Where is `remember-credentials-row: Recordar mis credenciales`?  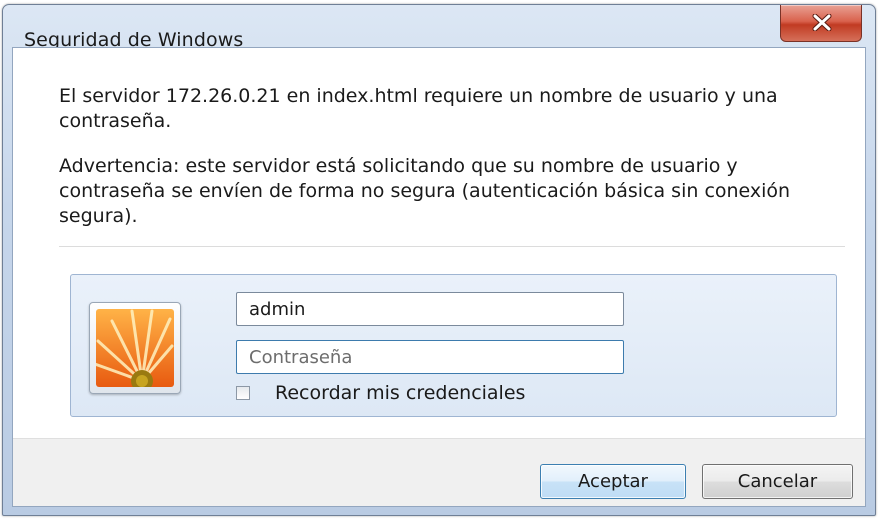 remember-credentials-row: Recordar mis credenciales is located at coordinates (380, 393).